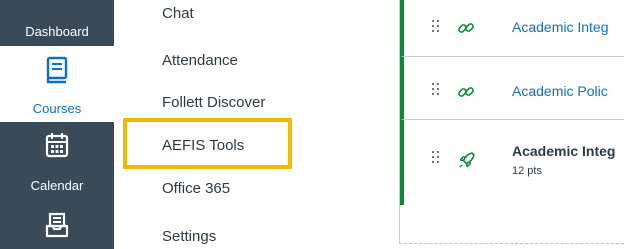 This screenshot has height=249, width=624. Describe the element at coordinates (512, 162) in the screenshot. I see `module-item: Academic Integ 12 pts` at that location.